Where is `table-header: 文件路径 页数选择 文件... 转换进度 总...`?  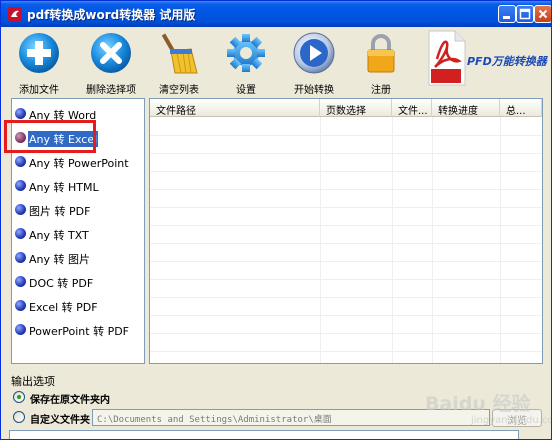
table-header: 文件路径 页数选择 文件... 转换进度 总... is located at coordinates (346, 108).